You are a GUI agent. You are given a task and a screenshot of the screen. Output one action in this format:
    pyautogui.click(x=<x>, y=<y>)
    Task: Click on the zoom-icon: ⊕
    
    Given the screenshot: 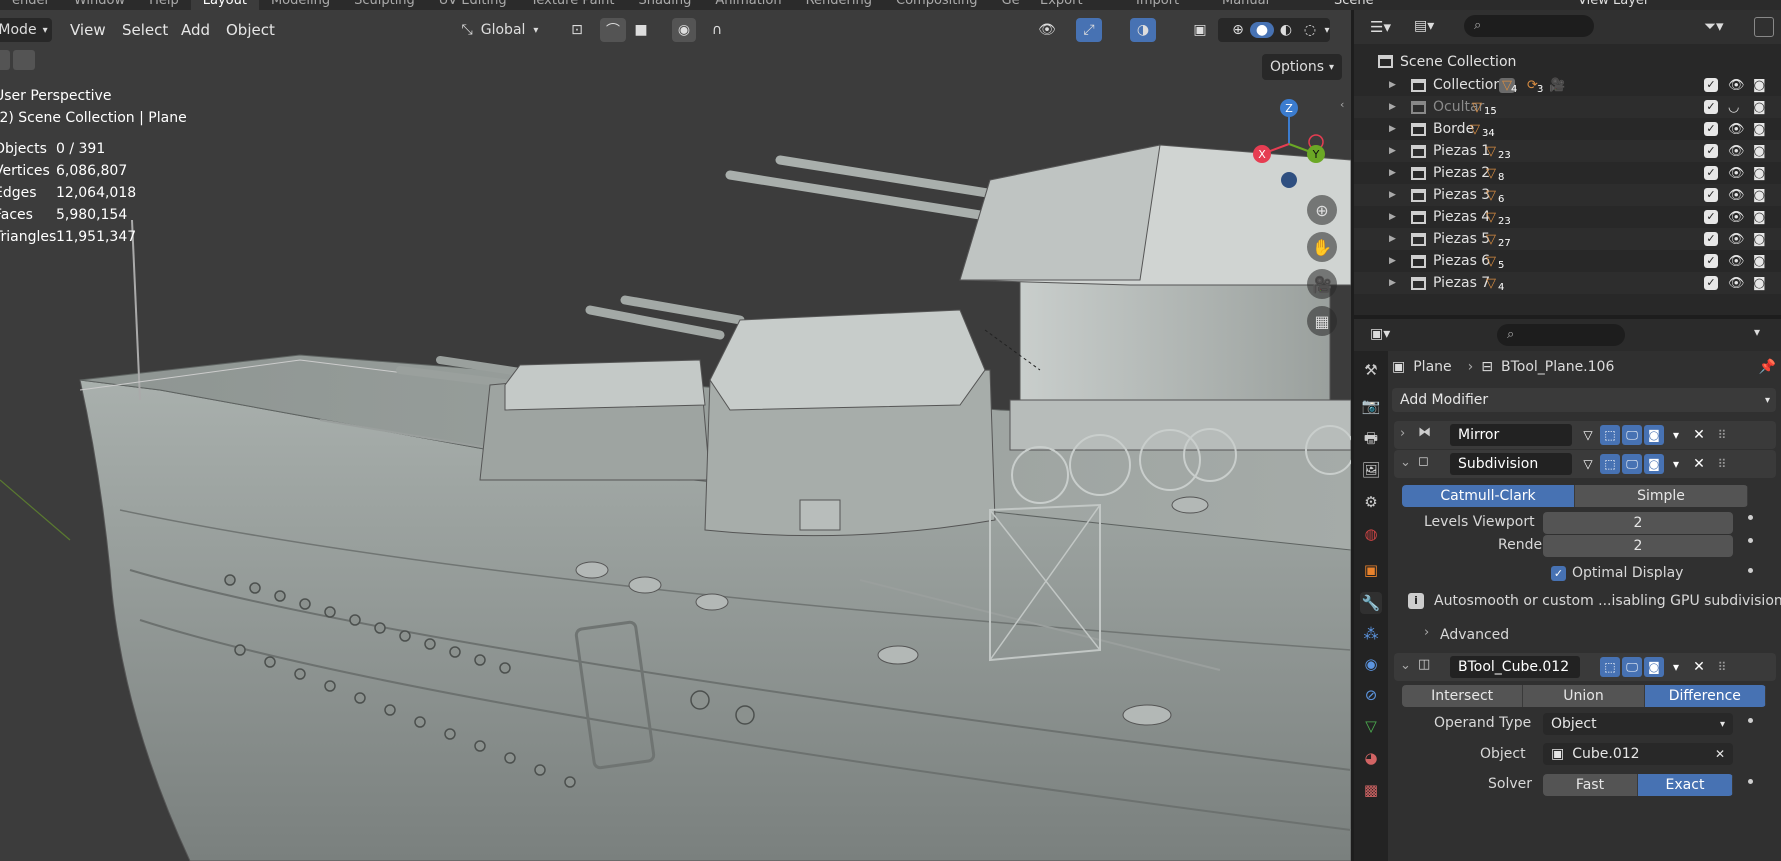 What is the action you would take?
    pyautogui.click(x=1322, y=210)
    